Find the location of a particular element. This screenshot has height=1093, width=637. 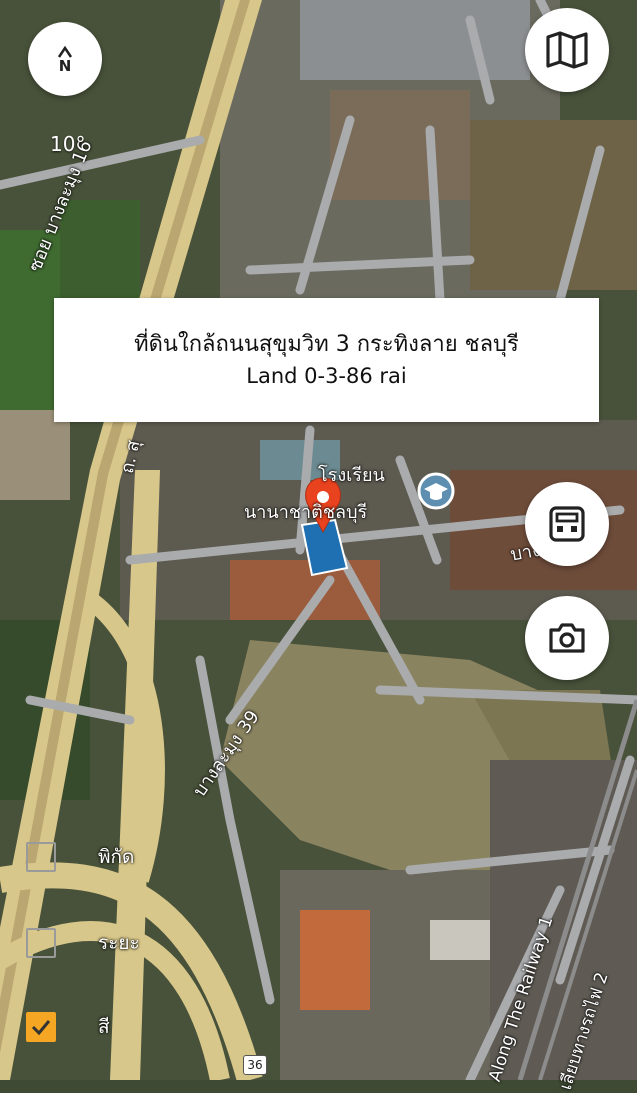

map-type-button is located at coordinates (567, 50).